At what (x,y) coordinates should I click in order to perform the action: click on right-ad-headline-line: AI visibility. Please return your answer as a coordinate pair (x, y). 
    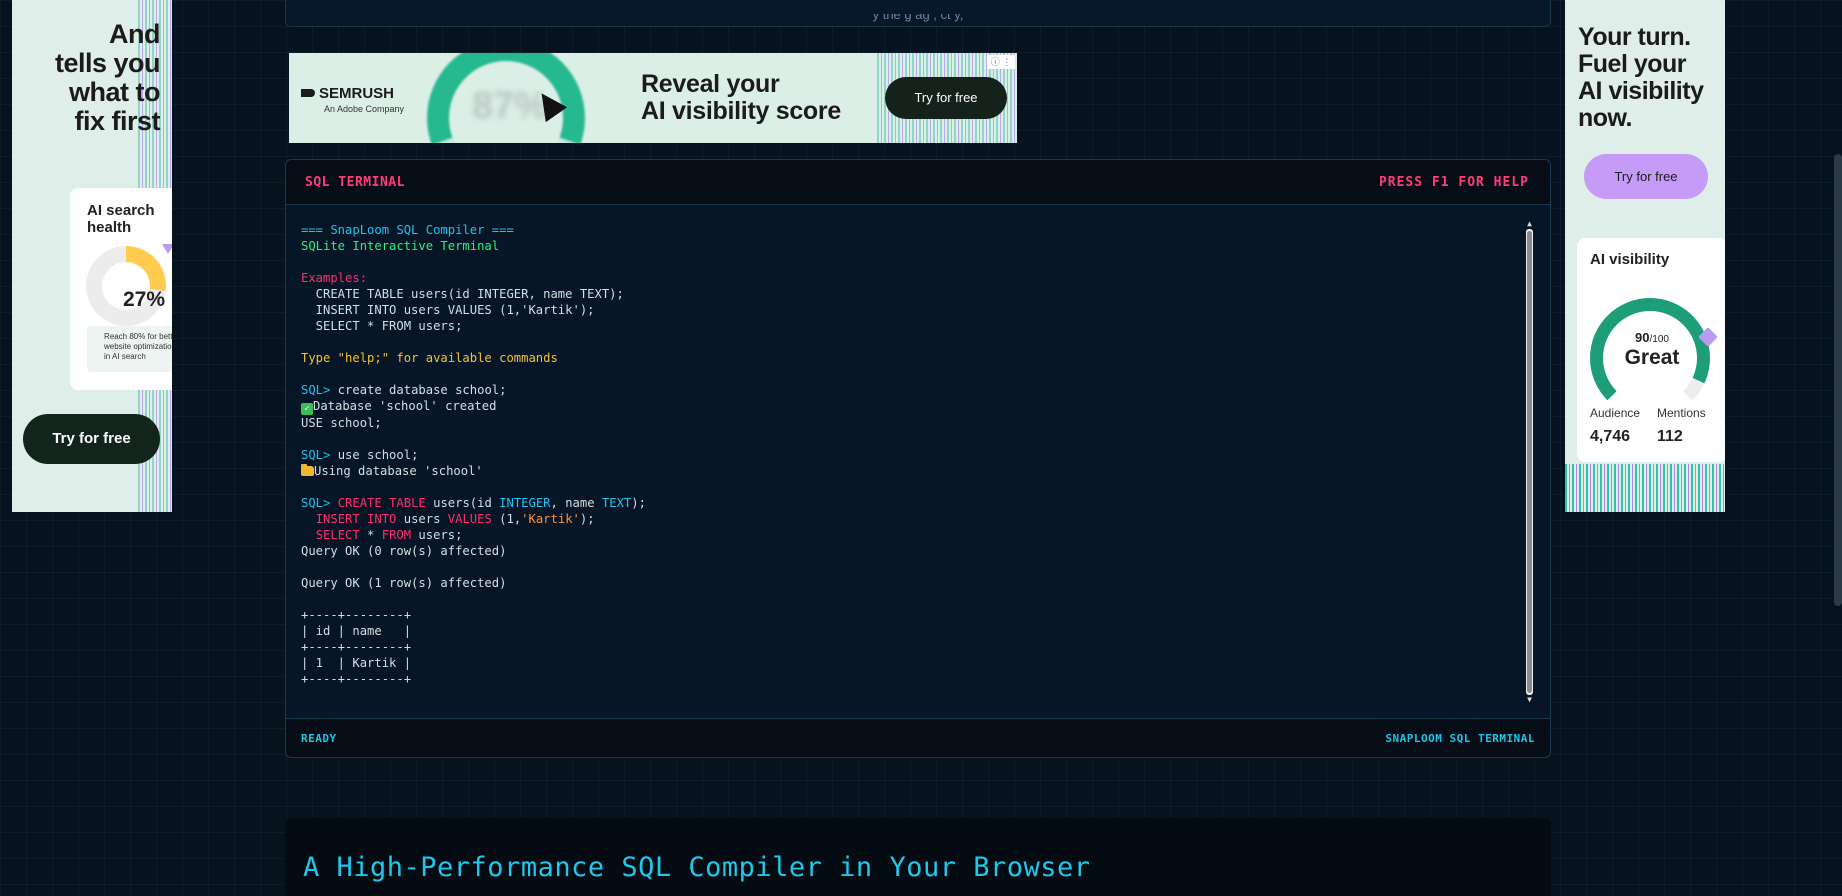
    Looking at the image, I should click on (1641, 91).